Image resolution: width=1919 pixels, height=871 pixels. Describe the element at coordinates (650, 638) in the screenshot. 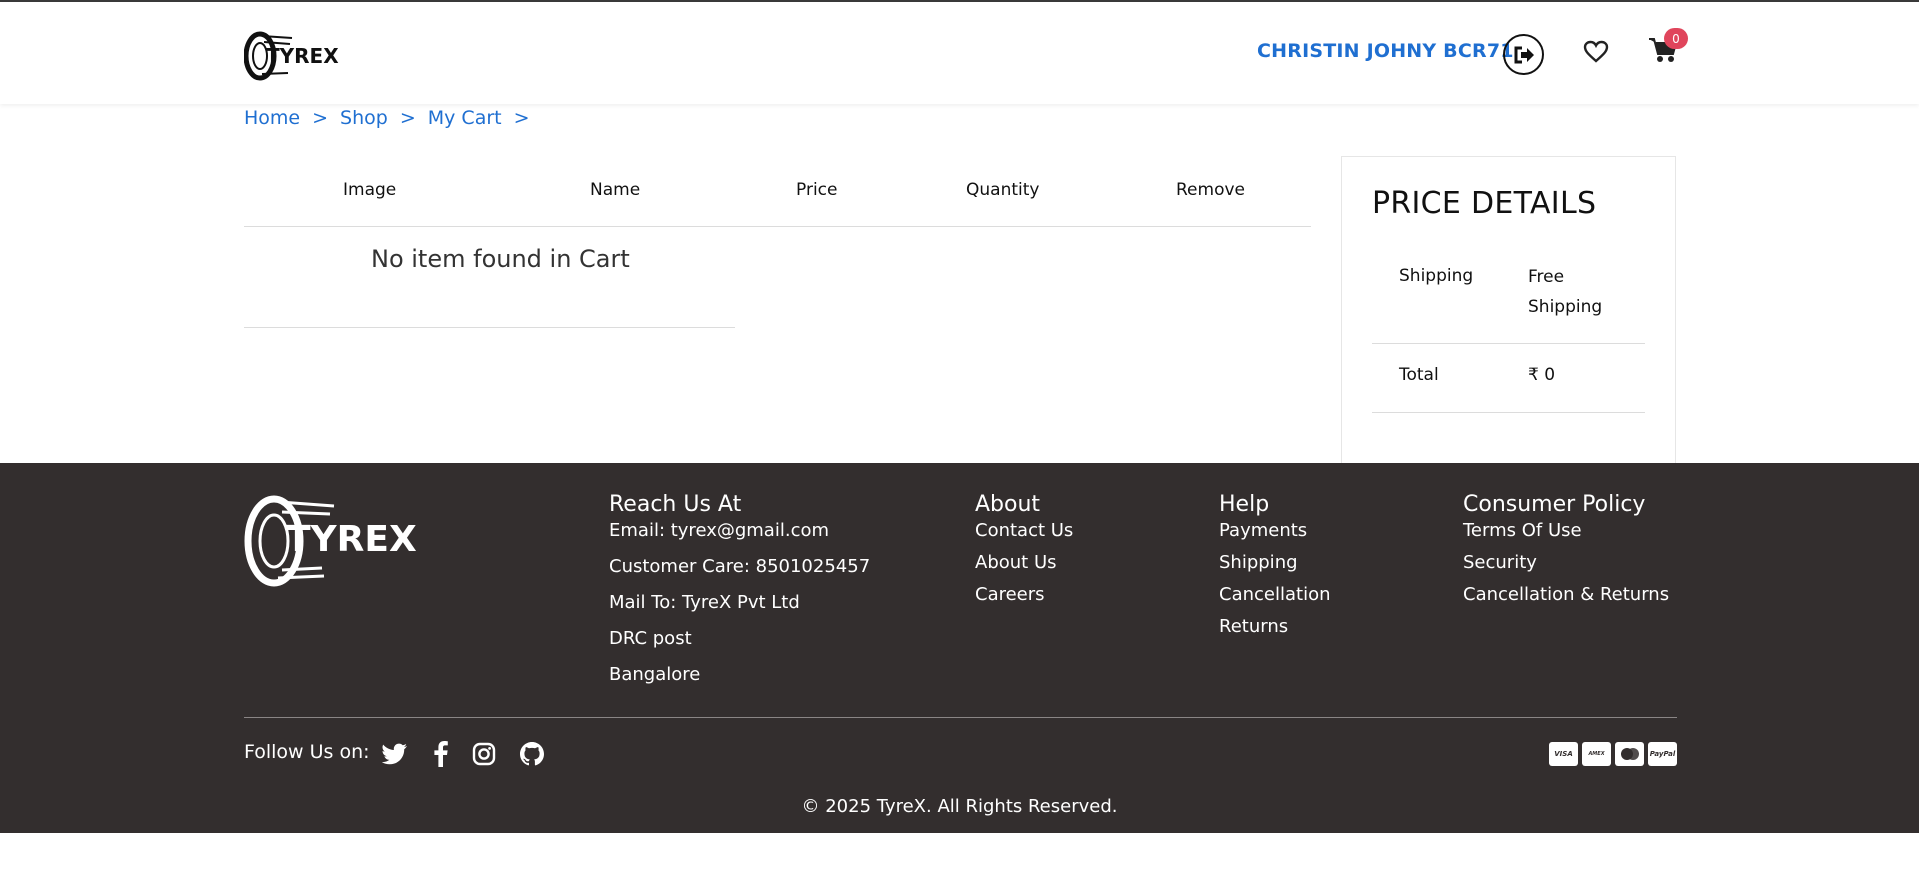

I see `footer-address-line: DRC post` at that location.